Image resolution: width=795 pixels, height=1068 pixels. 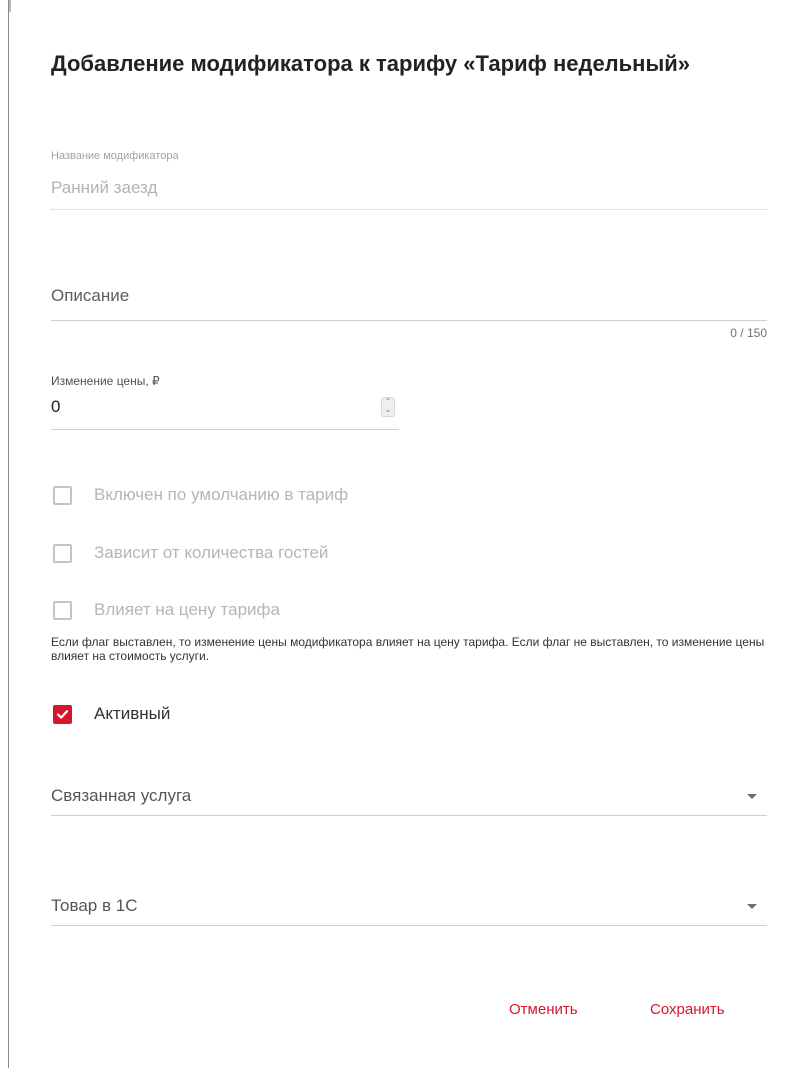 I want to click on modifier-name-value: Ранний заезд, so click(x=104, y=187).